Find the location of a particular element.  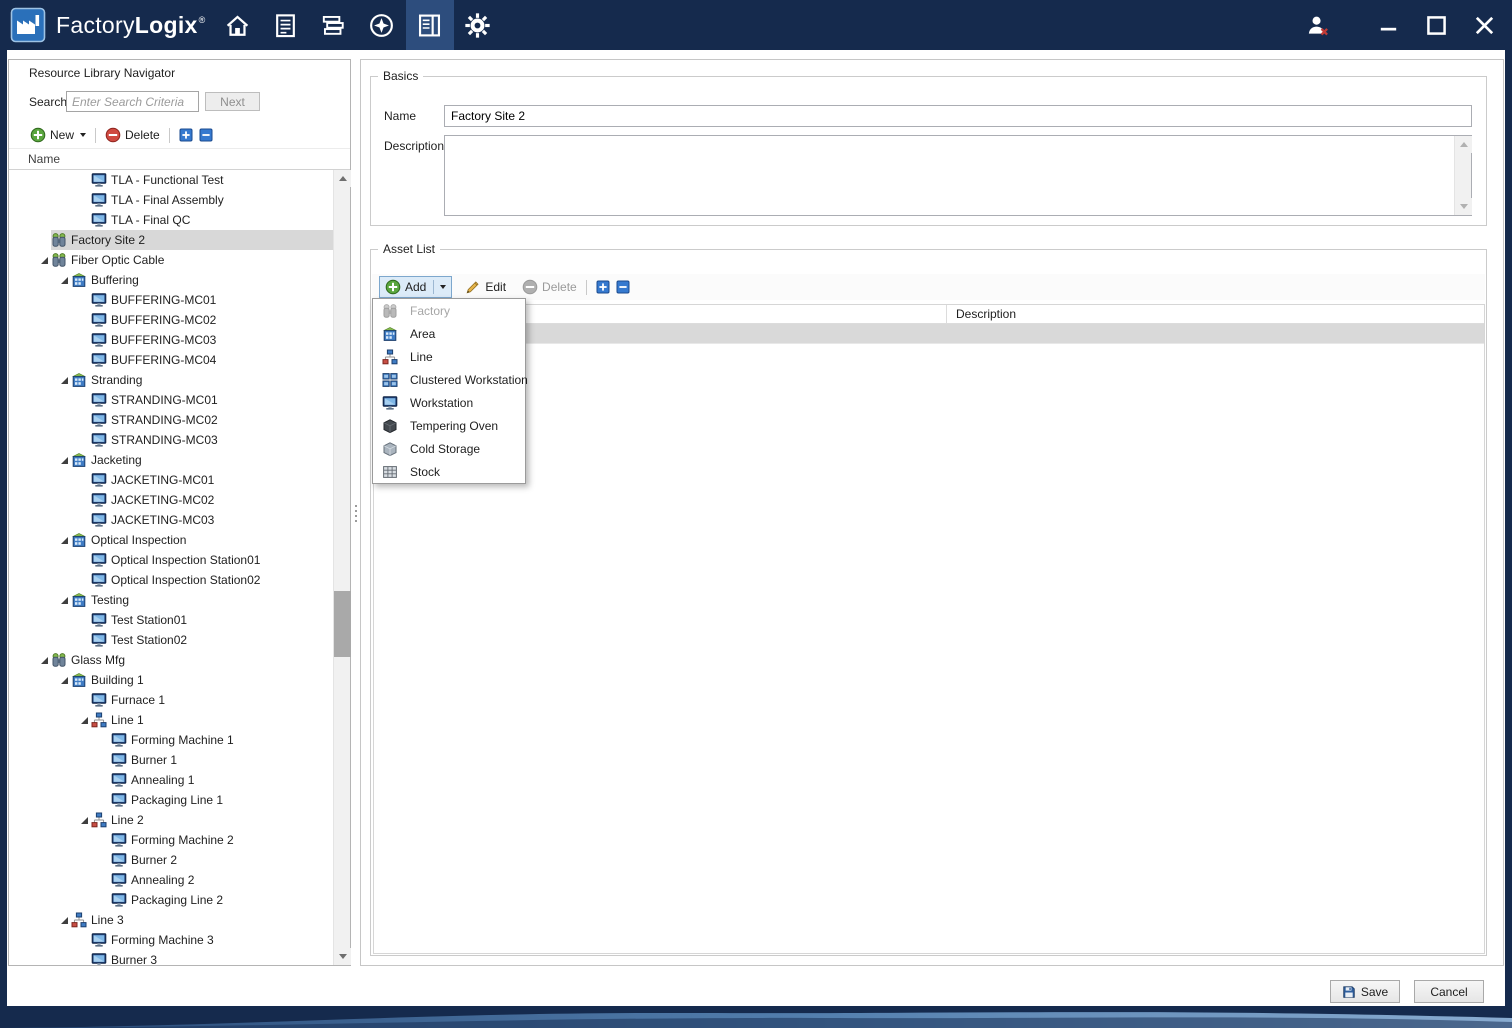

minimize-button is located at coordinates (1388, 25).